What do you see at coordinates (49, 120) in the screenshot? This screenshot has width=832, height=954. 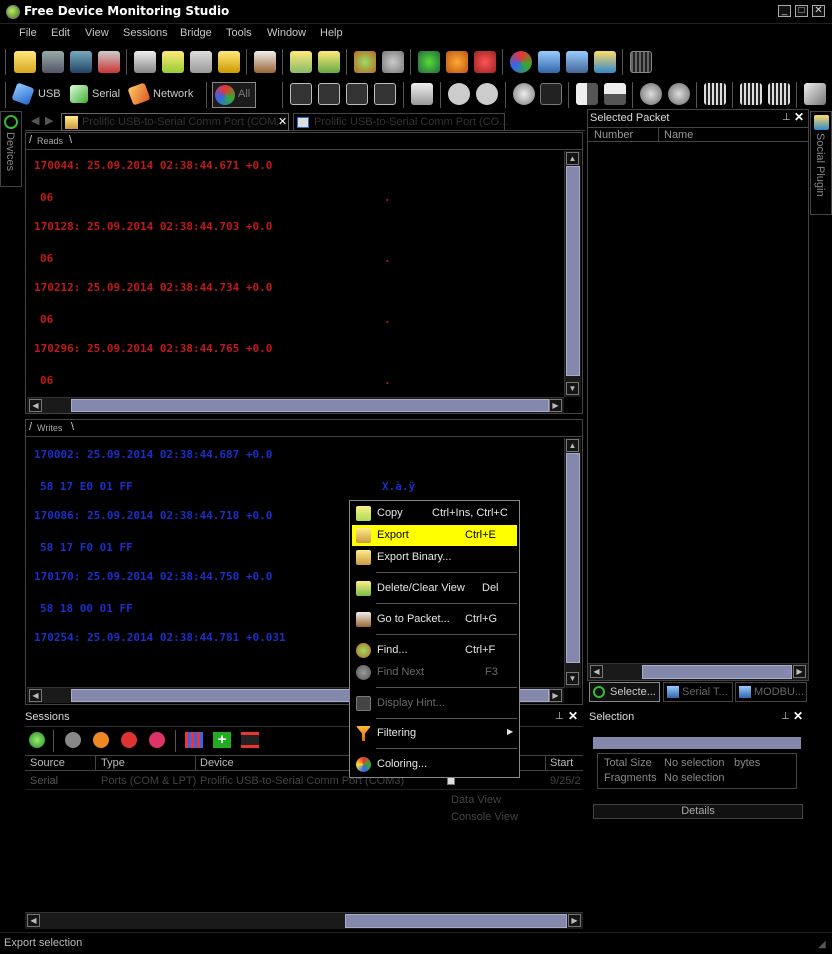 I see `tab-scroll-right-icon: ▶` at bounding box center [49, 120].